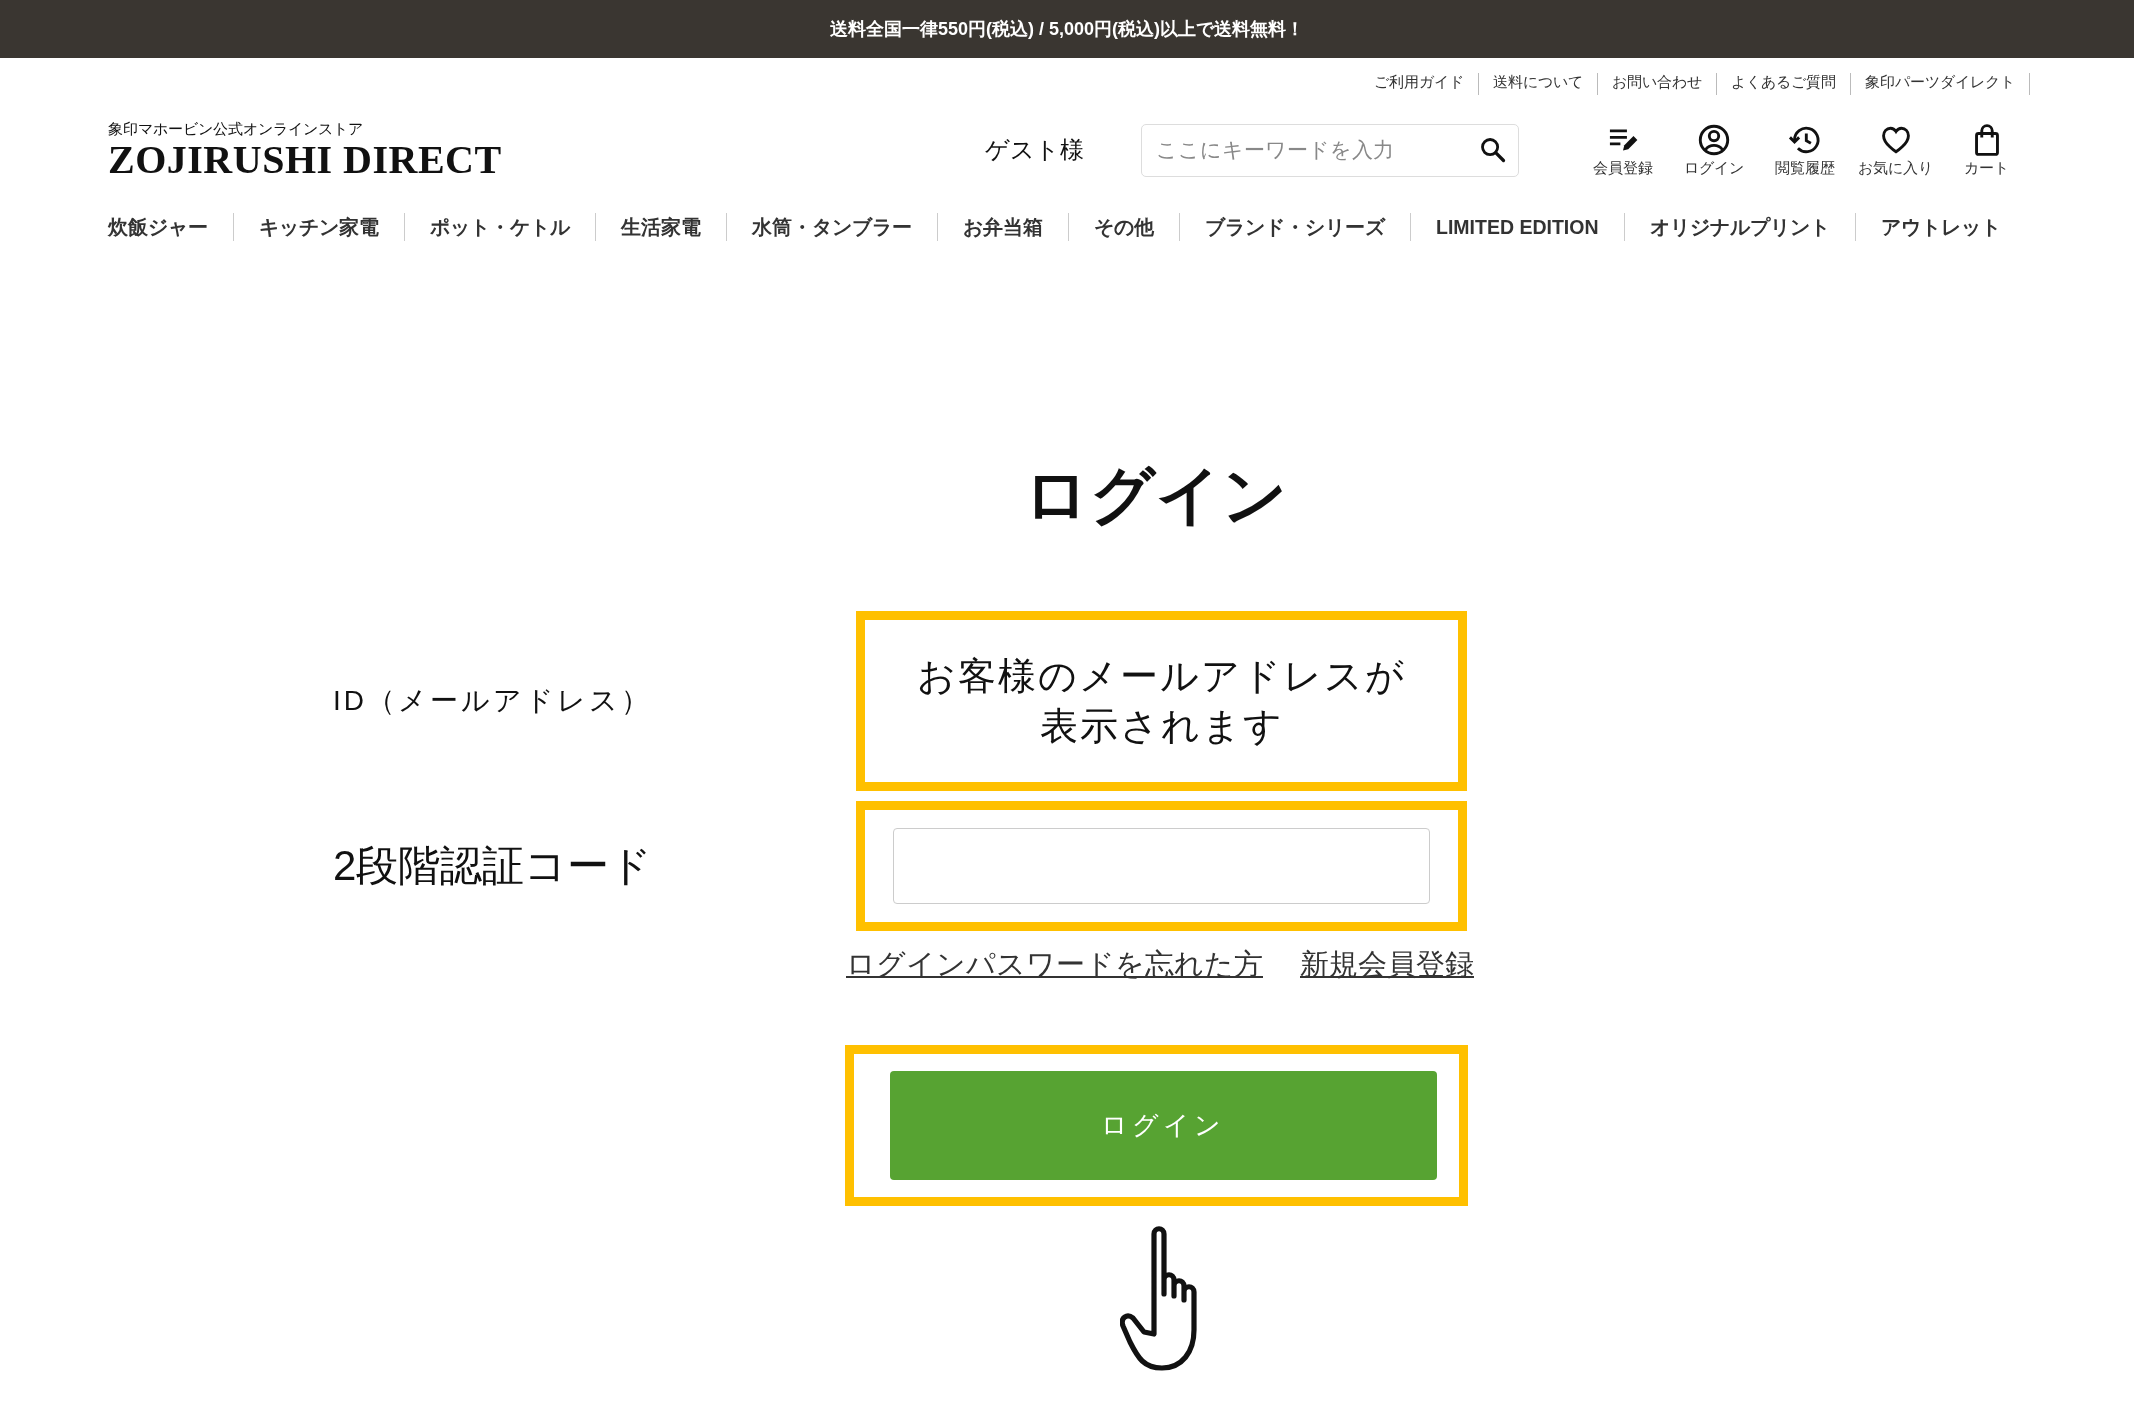  Describe the element at coordinates (1387, 965) in the screenshot. I see `text-link: 新規会員登録` at that location.